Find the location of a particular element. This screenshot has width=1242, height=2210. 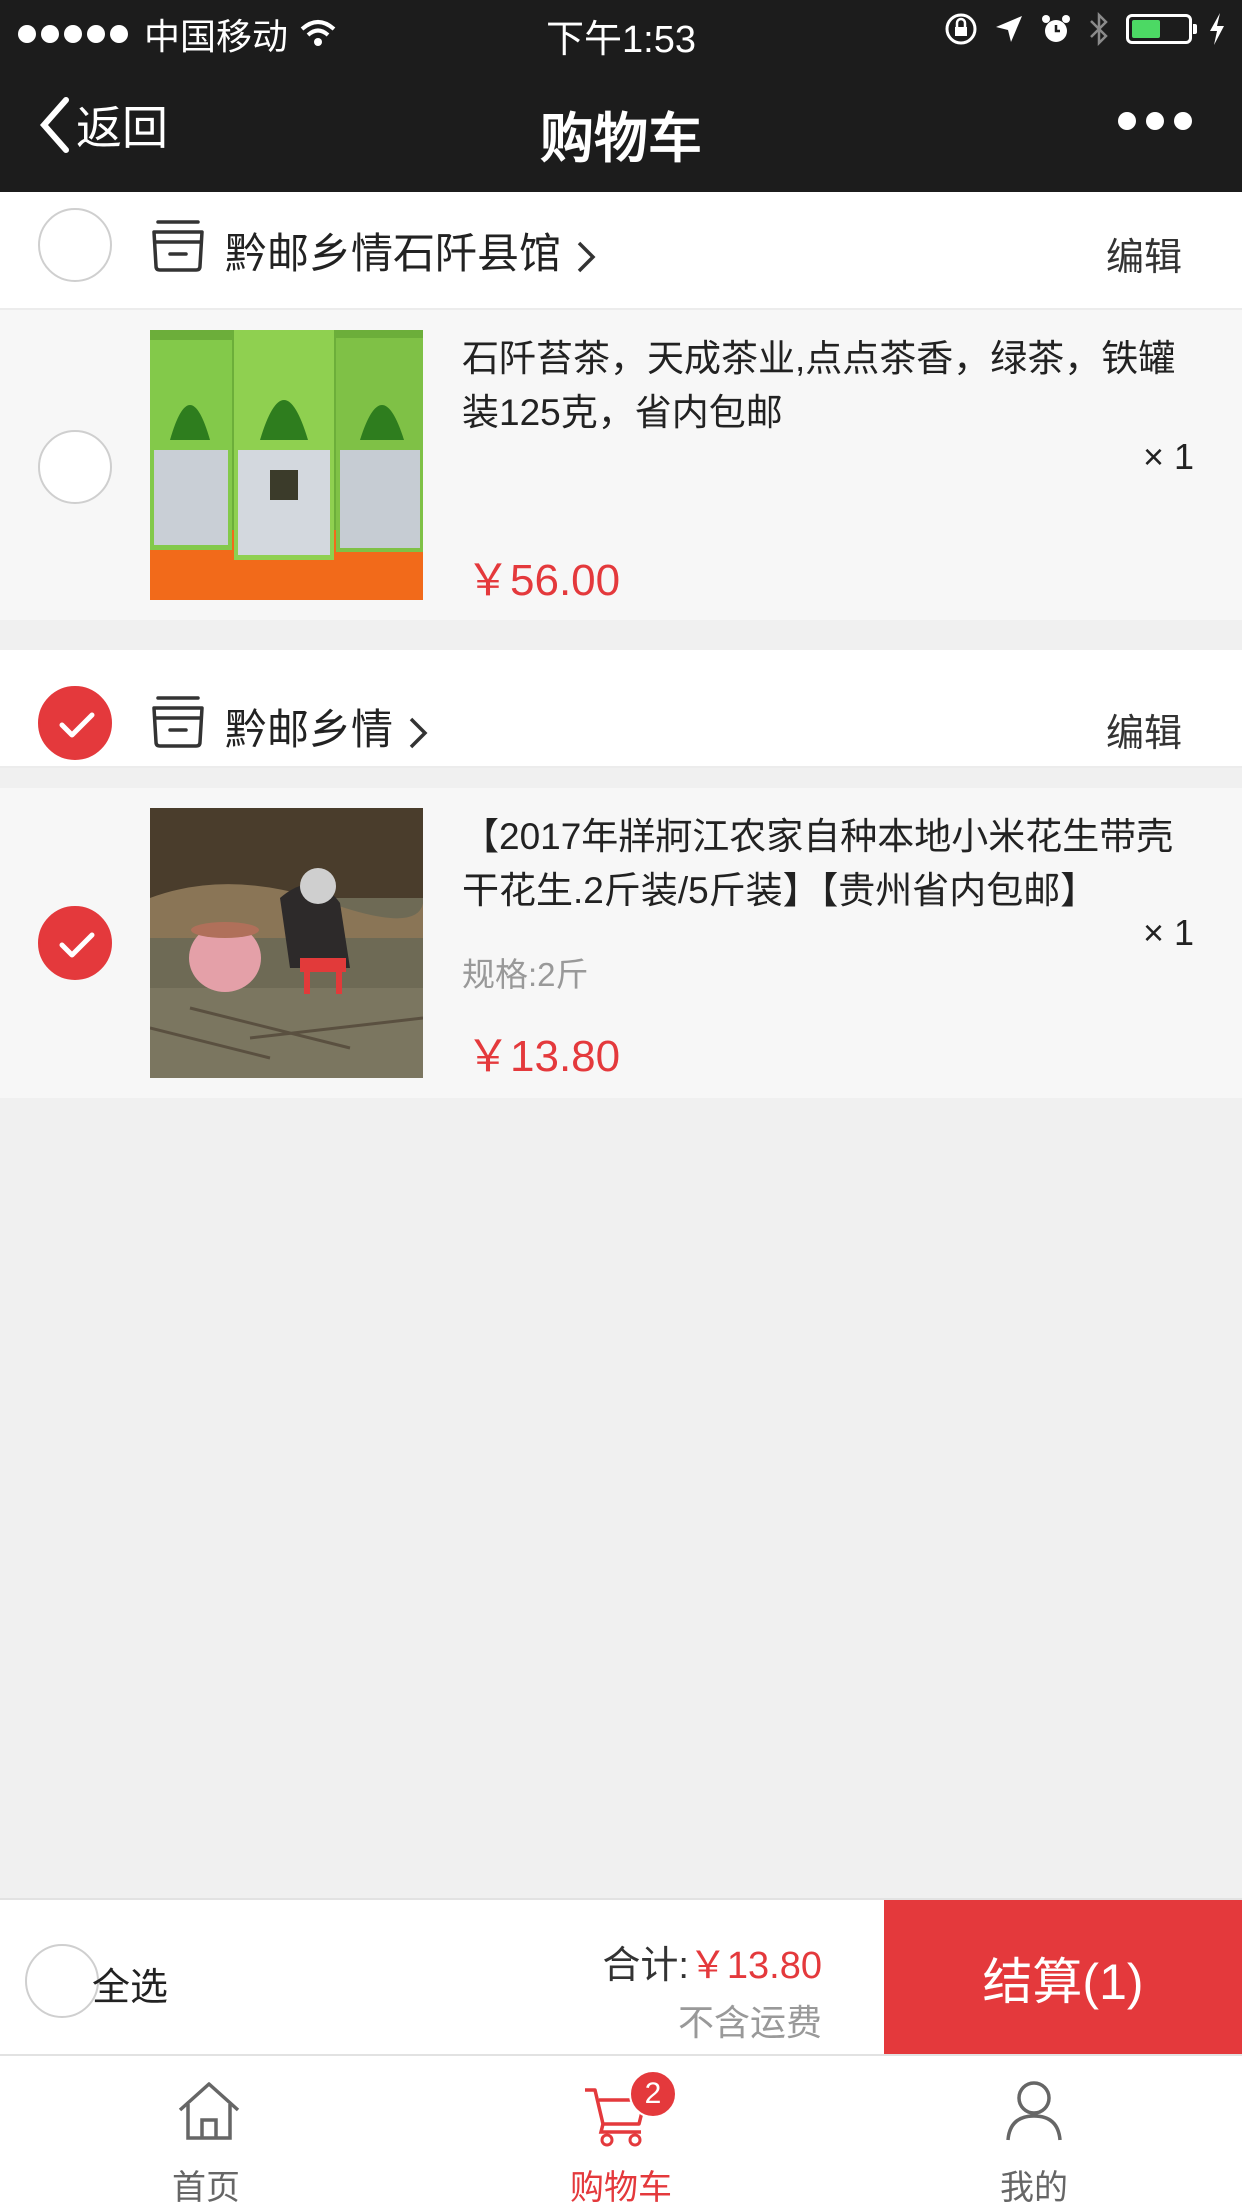

item-price: ￥56.00 is located at coordinates (543, 580).